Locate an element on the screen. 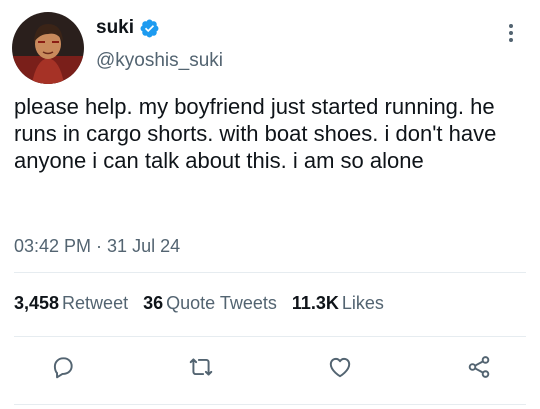  retweets-count: 3,458 is located at coordinates (37, 303).